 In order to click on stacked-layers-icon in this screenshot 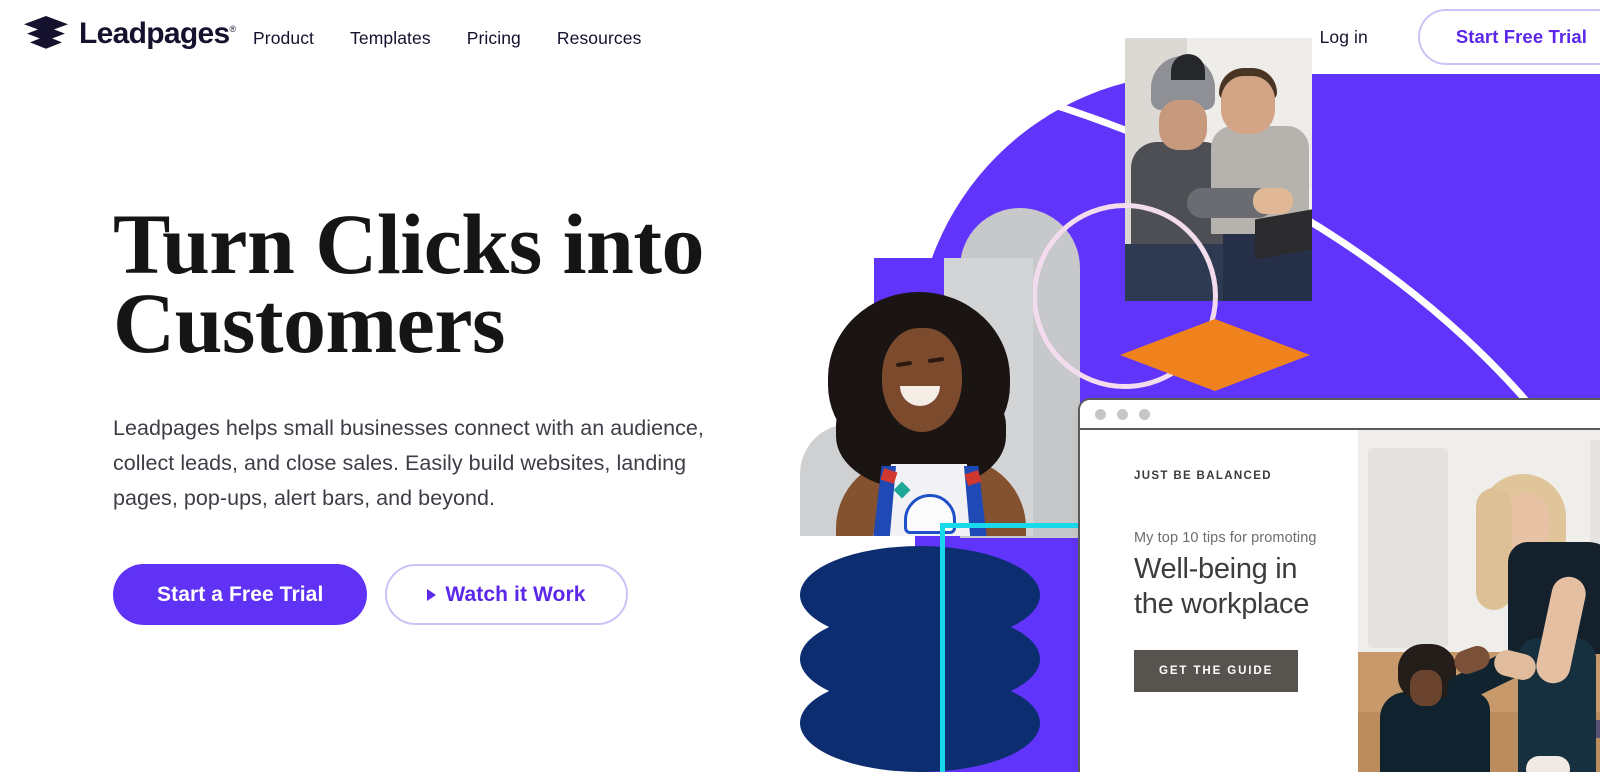, I will do `click(46, 32)`.